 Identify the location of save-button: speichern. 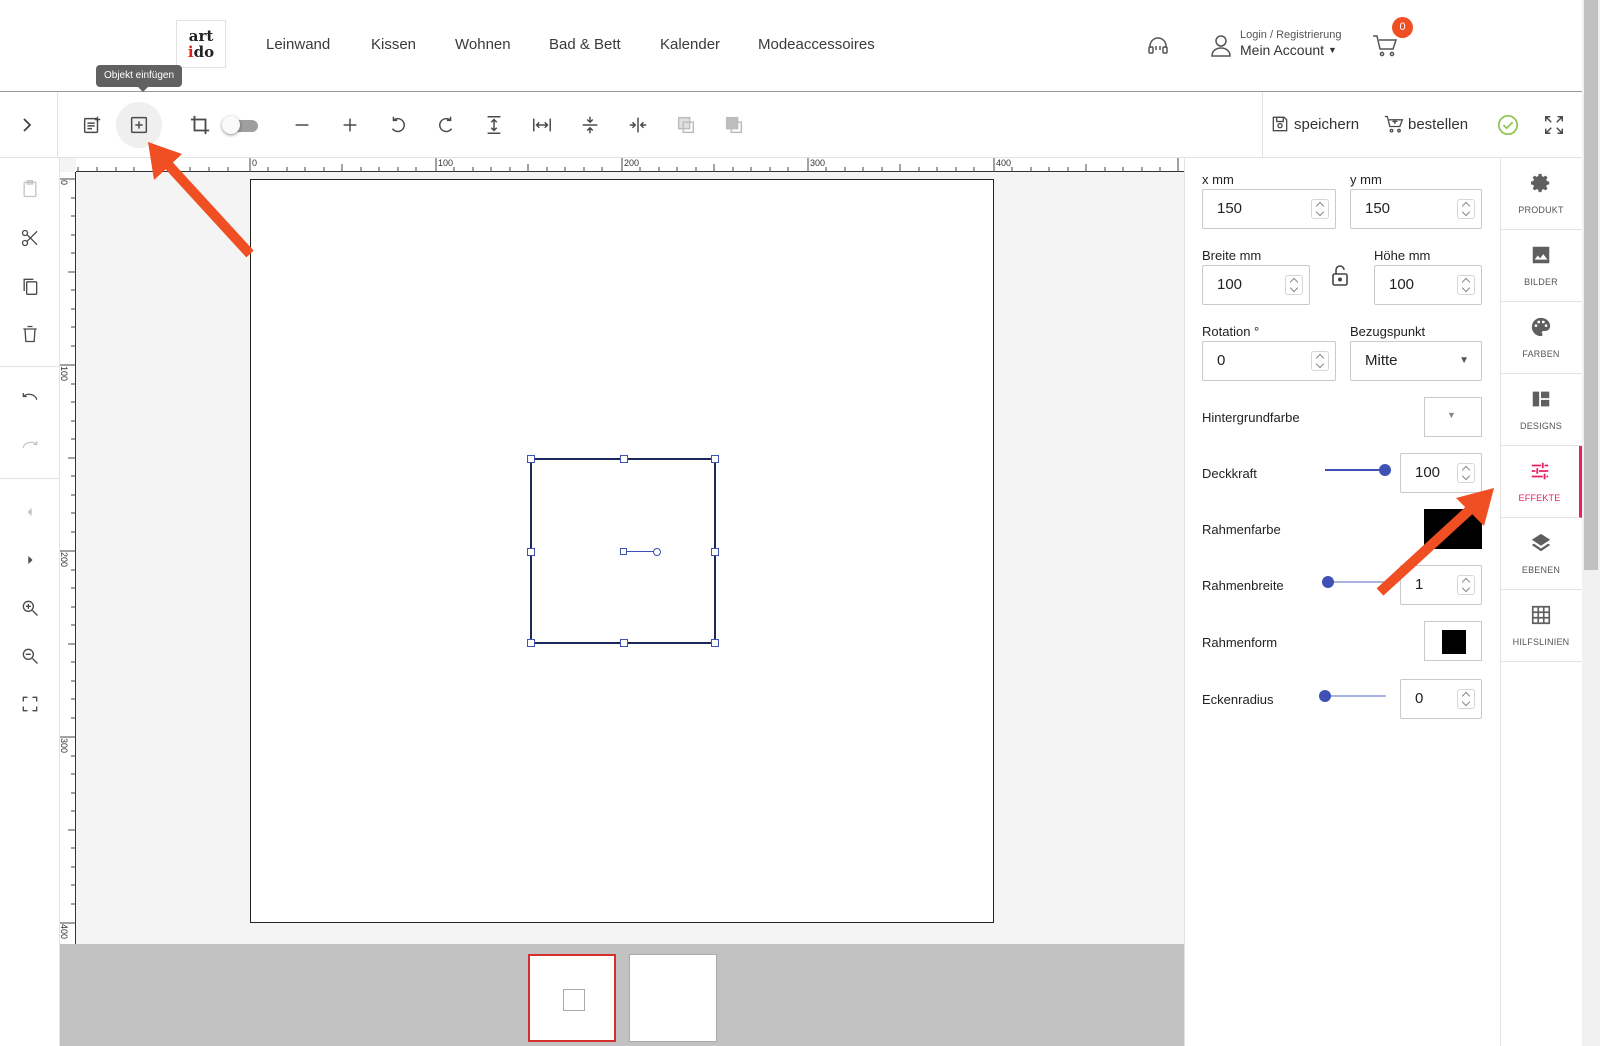
(1314, 124).